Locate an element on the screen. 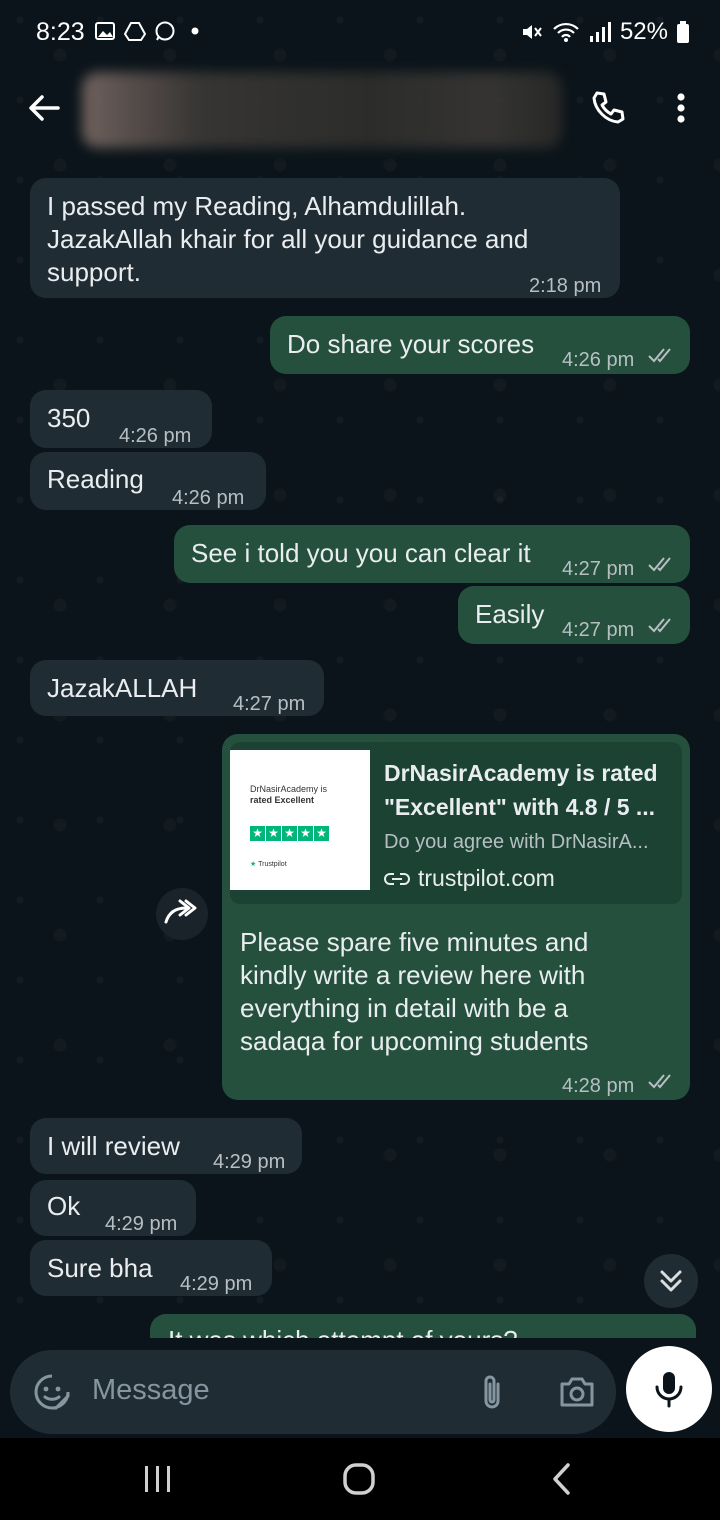  message-text: See i told you you can clear it is located at coordinates (361, 553).